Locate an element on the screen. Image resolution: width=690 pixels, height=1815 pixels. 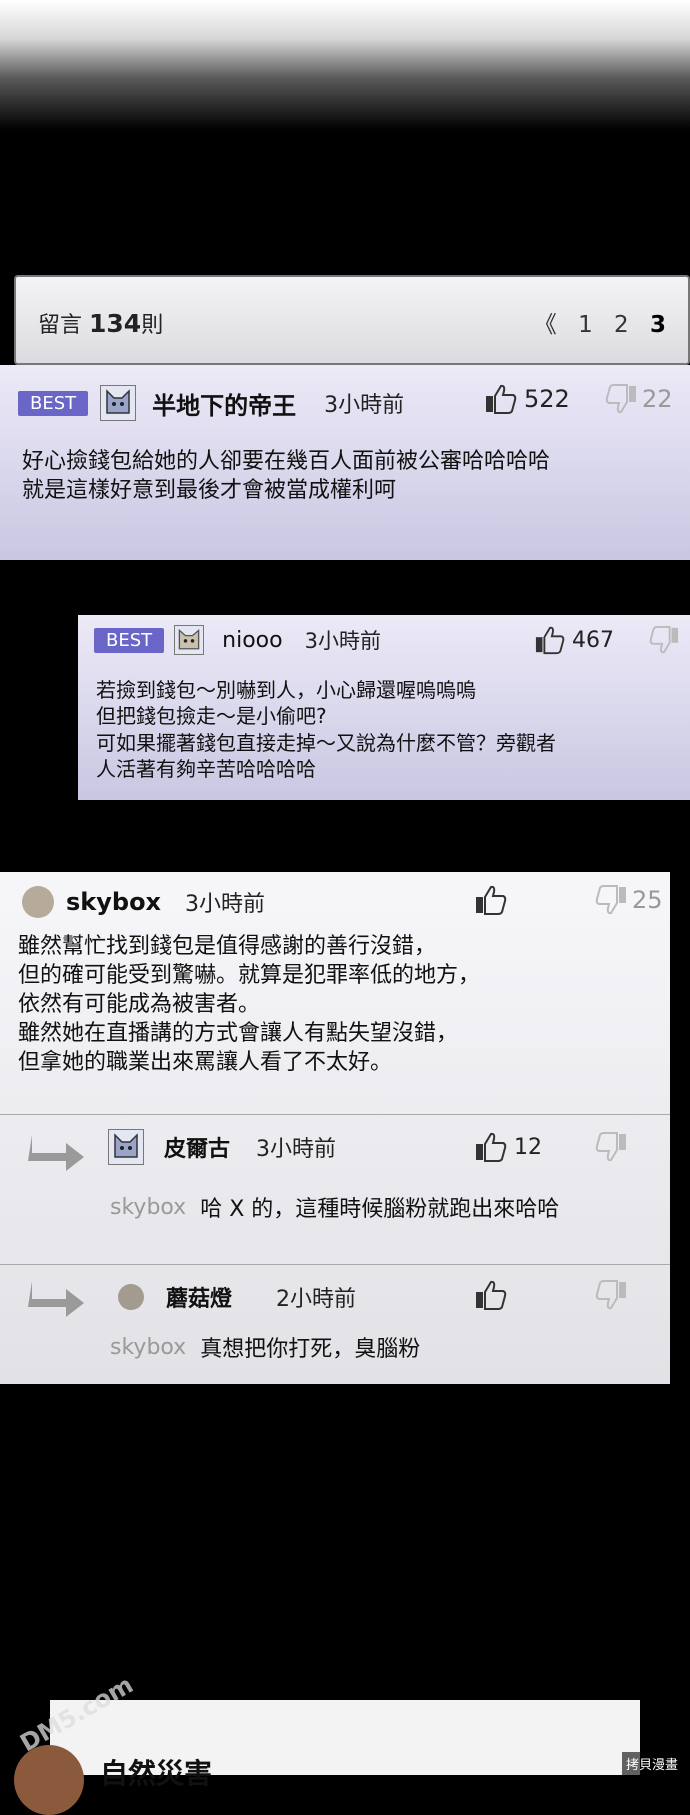
reply-body: 真想把你打死，臭腦粉 is located at coordinates (310, 1349).